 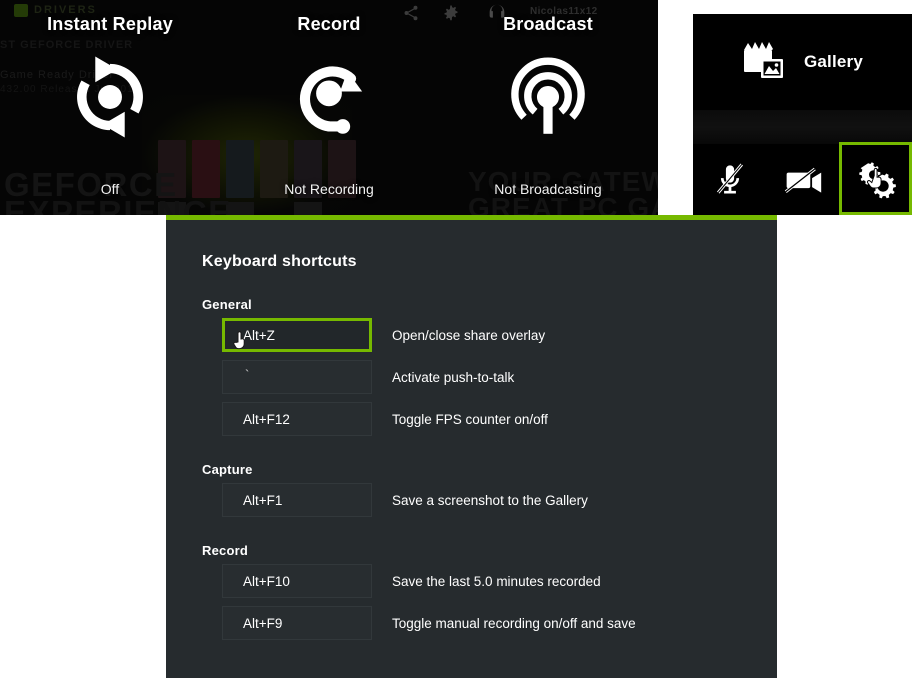 What do you see at coordinates (263, 500) in the screenshot?
I see `shortcut-key-value: Alt+F1` at bounding box center [263, 500].